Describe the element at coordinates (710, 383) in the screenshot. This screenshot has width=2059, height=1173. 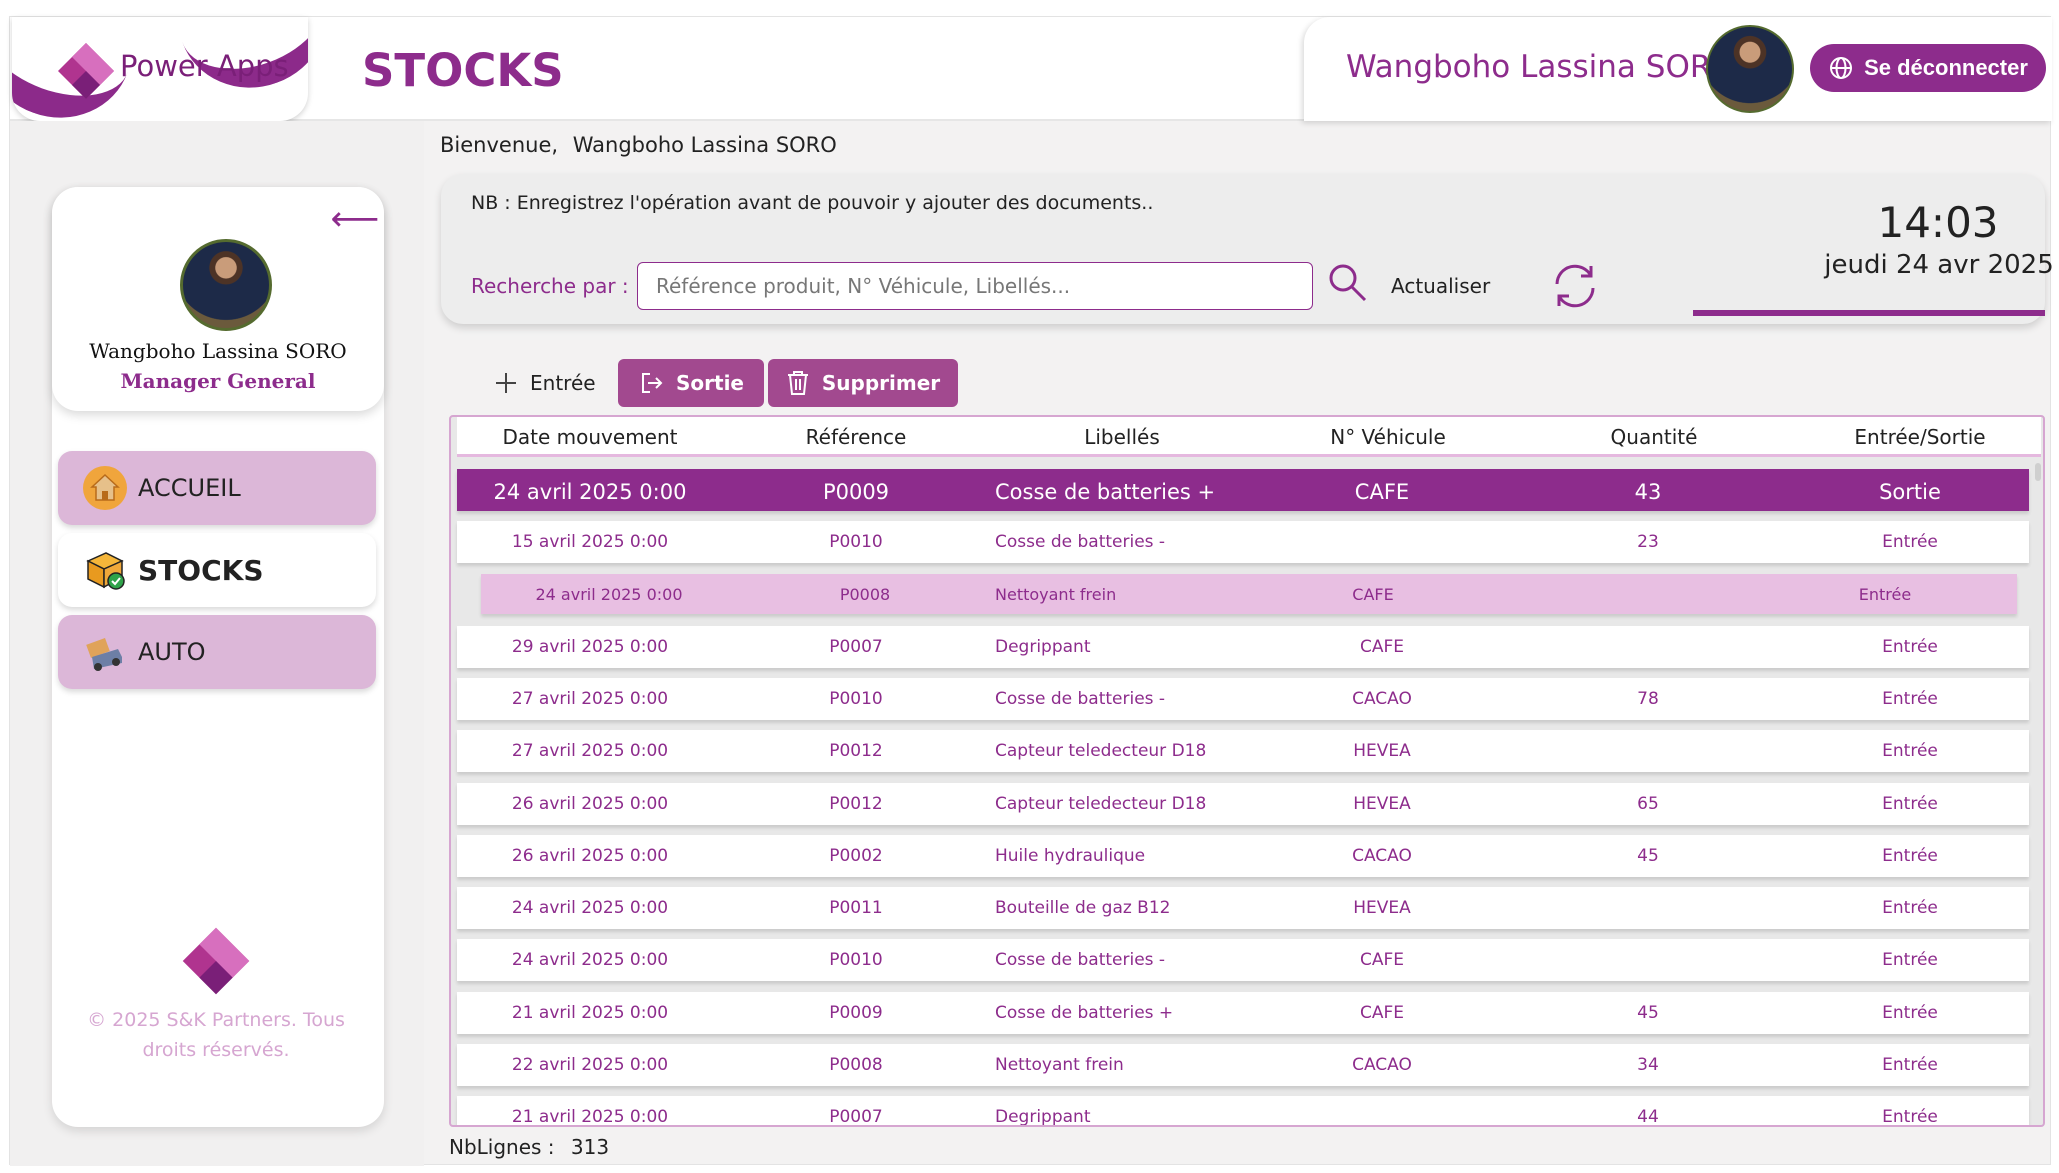
I see `sortie-label: Sortie` at that location.